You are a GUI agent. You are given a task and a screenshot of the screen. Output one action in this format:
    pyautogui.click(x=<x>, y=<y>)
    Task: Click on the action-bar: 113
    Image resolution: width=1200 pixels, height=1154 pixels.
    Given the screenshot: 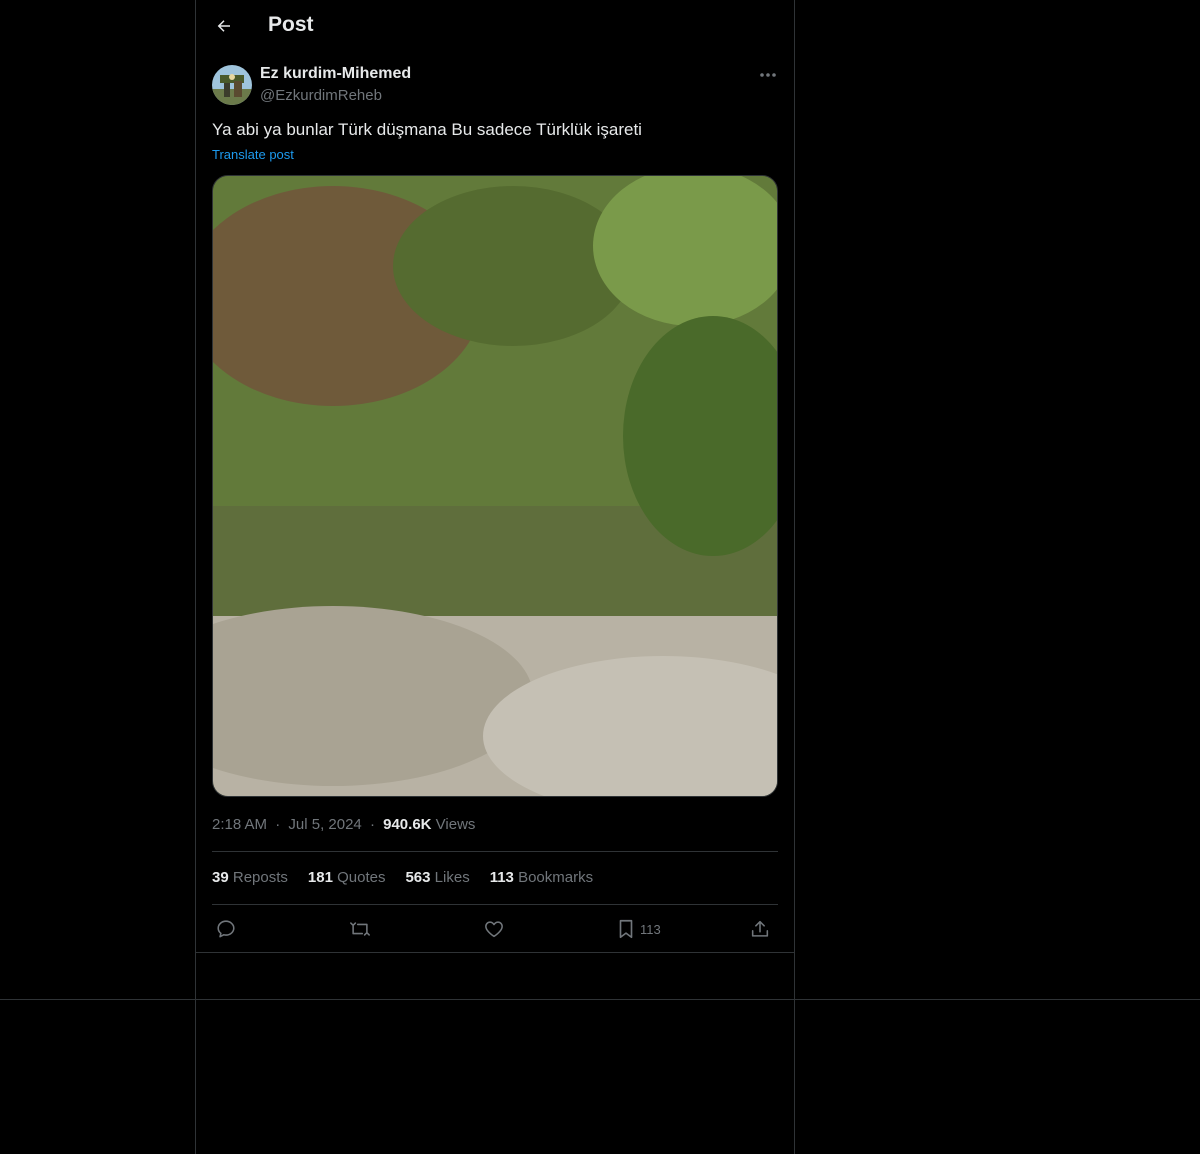 What is the action you would take?
    pyautogui.click(x=495, y=929)
    